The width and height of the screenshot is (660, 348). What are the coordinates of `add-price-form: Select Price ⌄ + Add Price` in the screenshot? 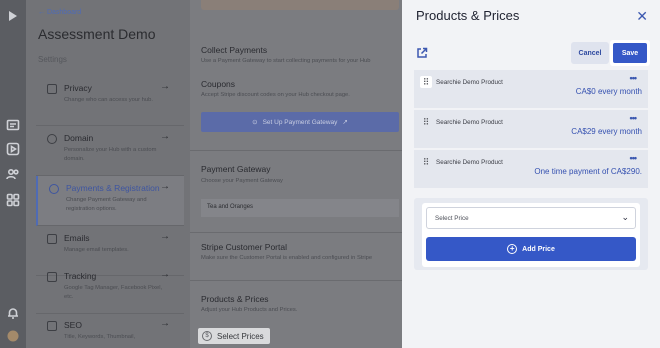 It's located at (531, 235).